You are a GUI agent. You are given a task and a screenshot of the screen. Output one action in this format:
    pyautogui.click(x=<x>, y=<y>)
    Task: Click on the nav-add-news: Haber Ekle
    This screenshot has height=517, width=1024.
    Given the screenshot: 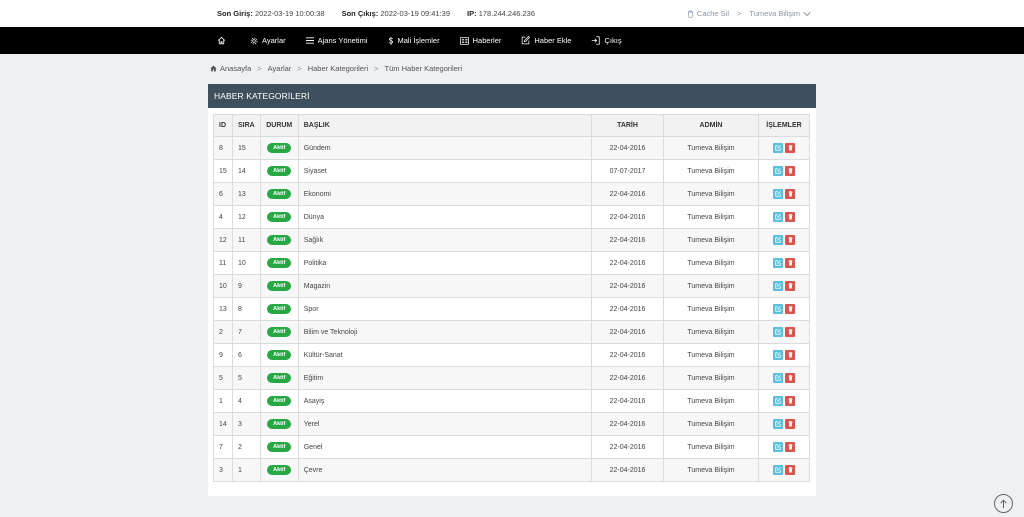 What is the action you would take?
    pyautogui.click(x=546, y=40)
    